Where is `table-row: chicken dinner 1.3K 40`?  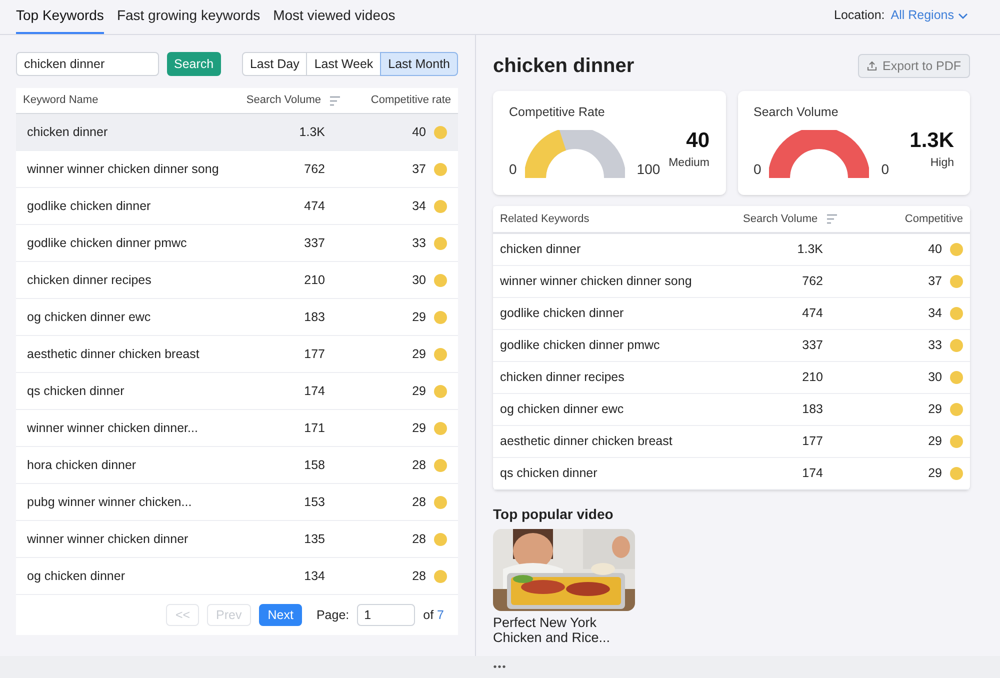
table-row: chicken dinner 1.3K 40 is located at coordinates (237, 132).